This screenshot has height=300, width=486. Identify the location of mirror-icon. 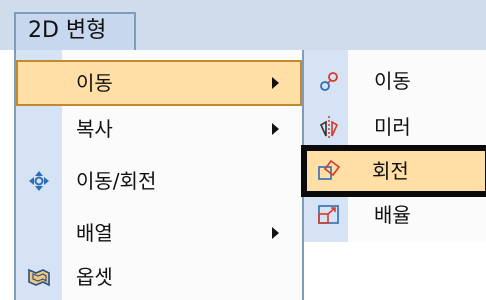
(329, 127).